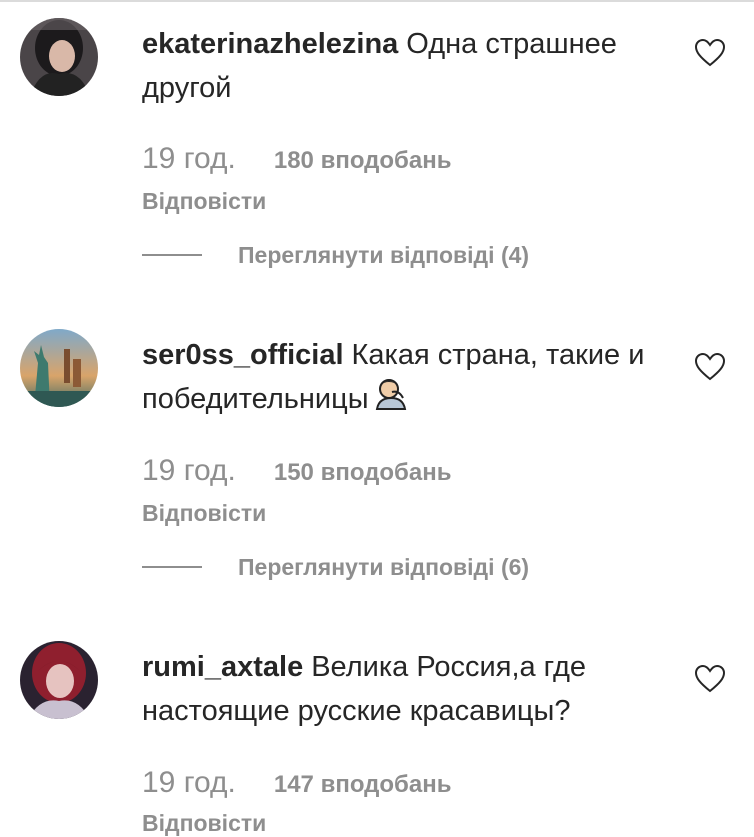  I want to click on facepalm-emoji, so click(391, 400).